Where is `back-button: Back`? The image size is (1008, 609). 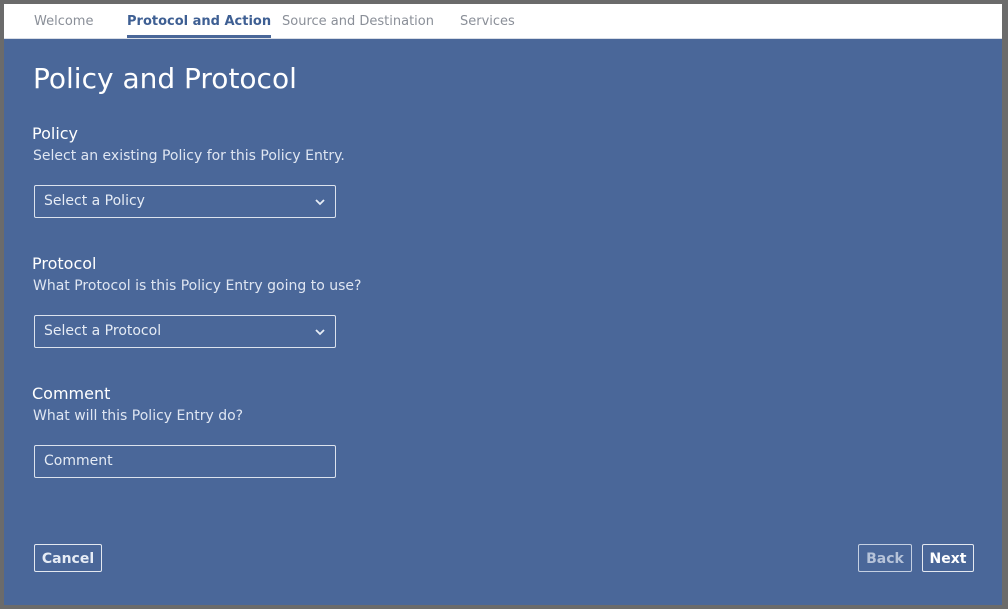
back-button: Back is located at coordinates (885, 558).